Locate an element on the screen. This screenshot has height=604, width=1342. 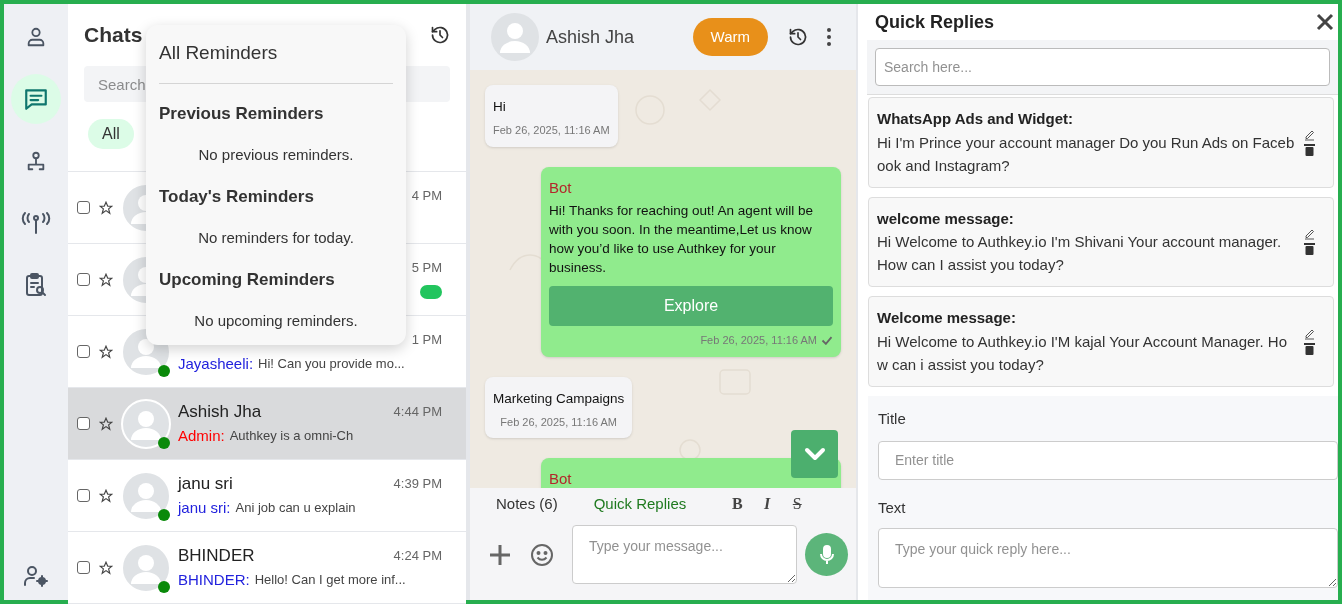
sender-name: Admin: is located at coordinates (201, 435).